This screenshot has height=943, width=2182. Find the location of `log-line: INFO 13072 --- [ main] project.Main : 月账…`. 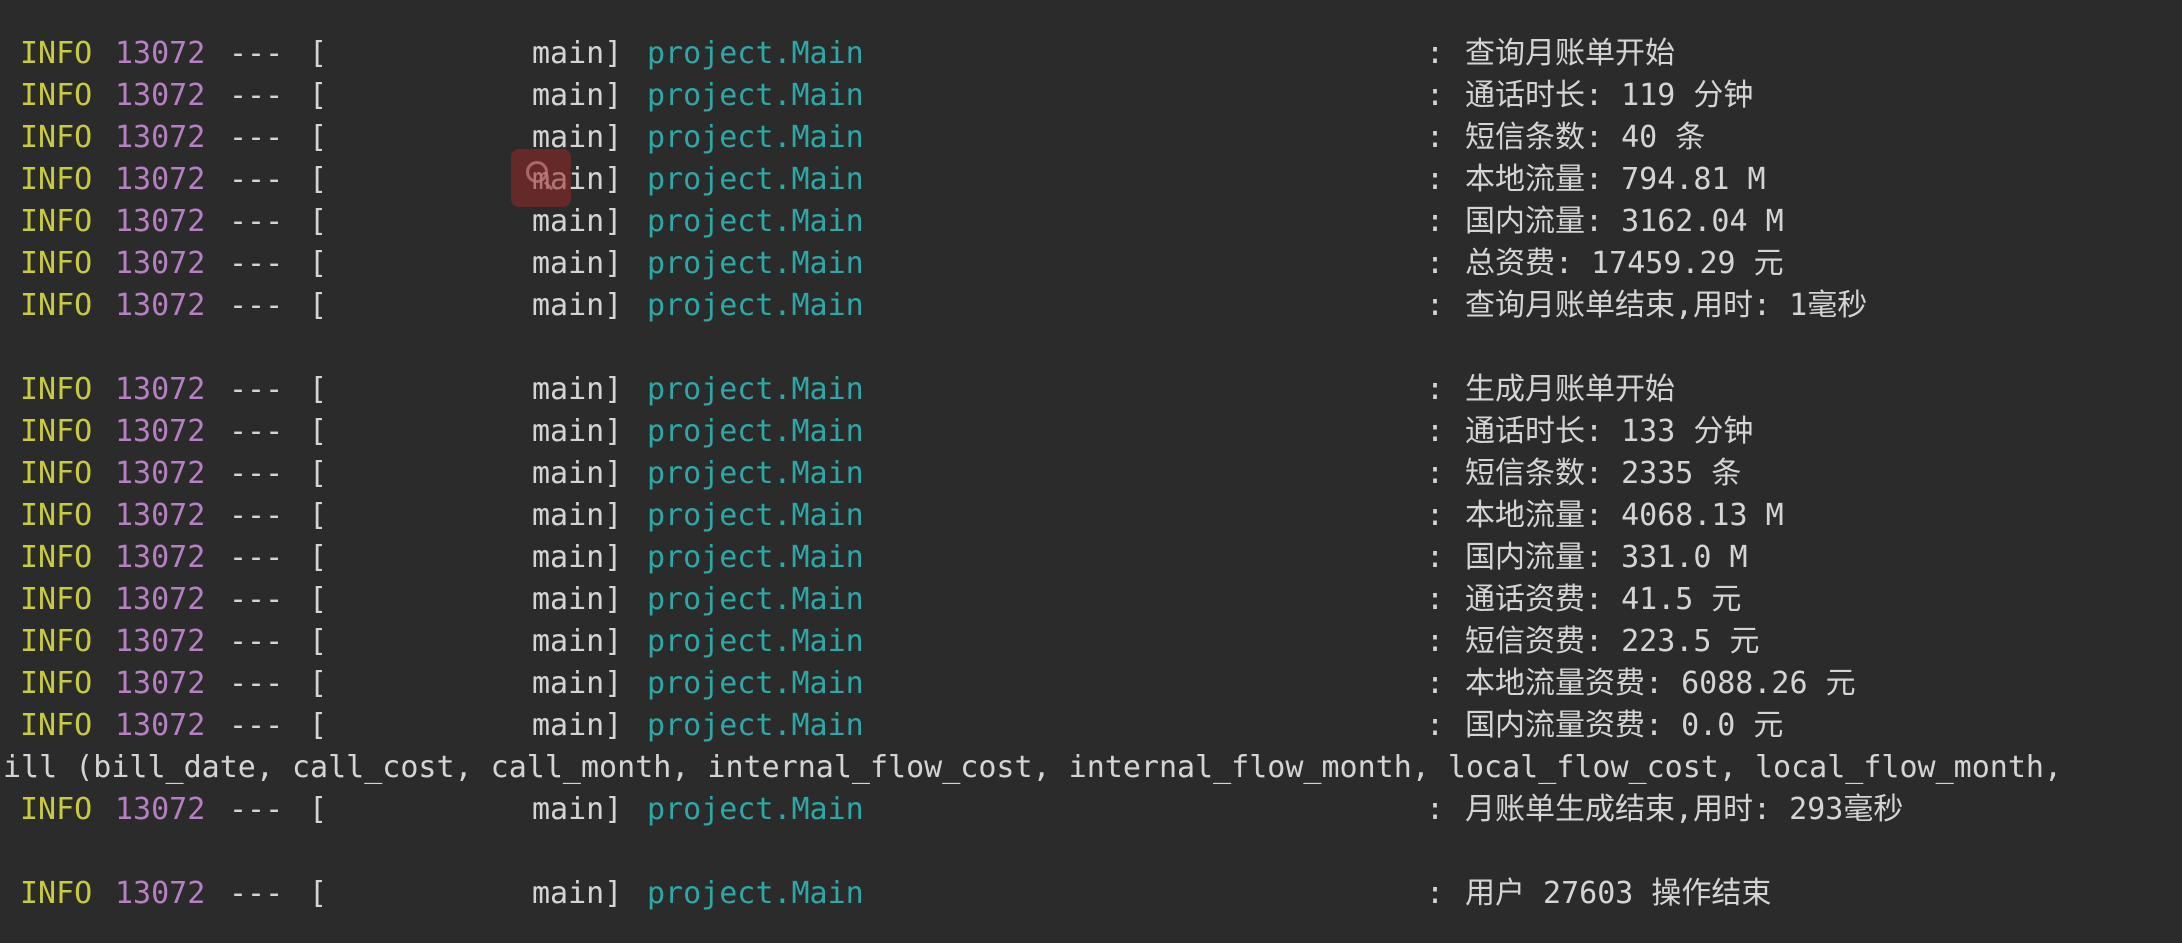

log-line: INFO 13072 --- [ main] project.Main : 月账… is located at coordinates (1091, 810).